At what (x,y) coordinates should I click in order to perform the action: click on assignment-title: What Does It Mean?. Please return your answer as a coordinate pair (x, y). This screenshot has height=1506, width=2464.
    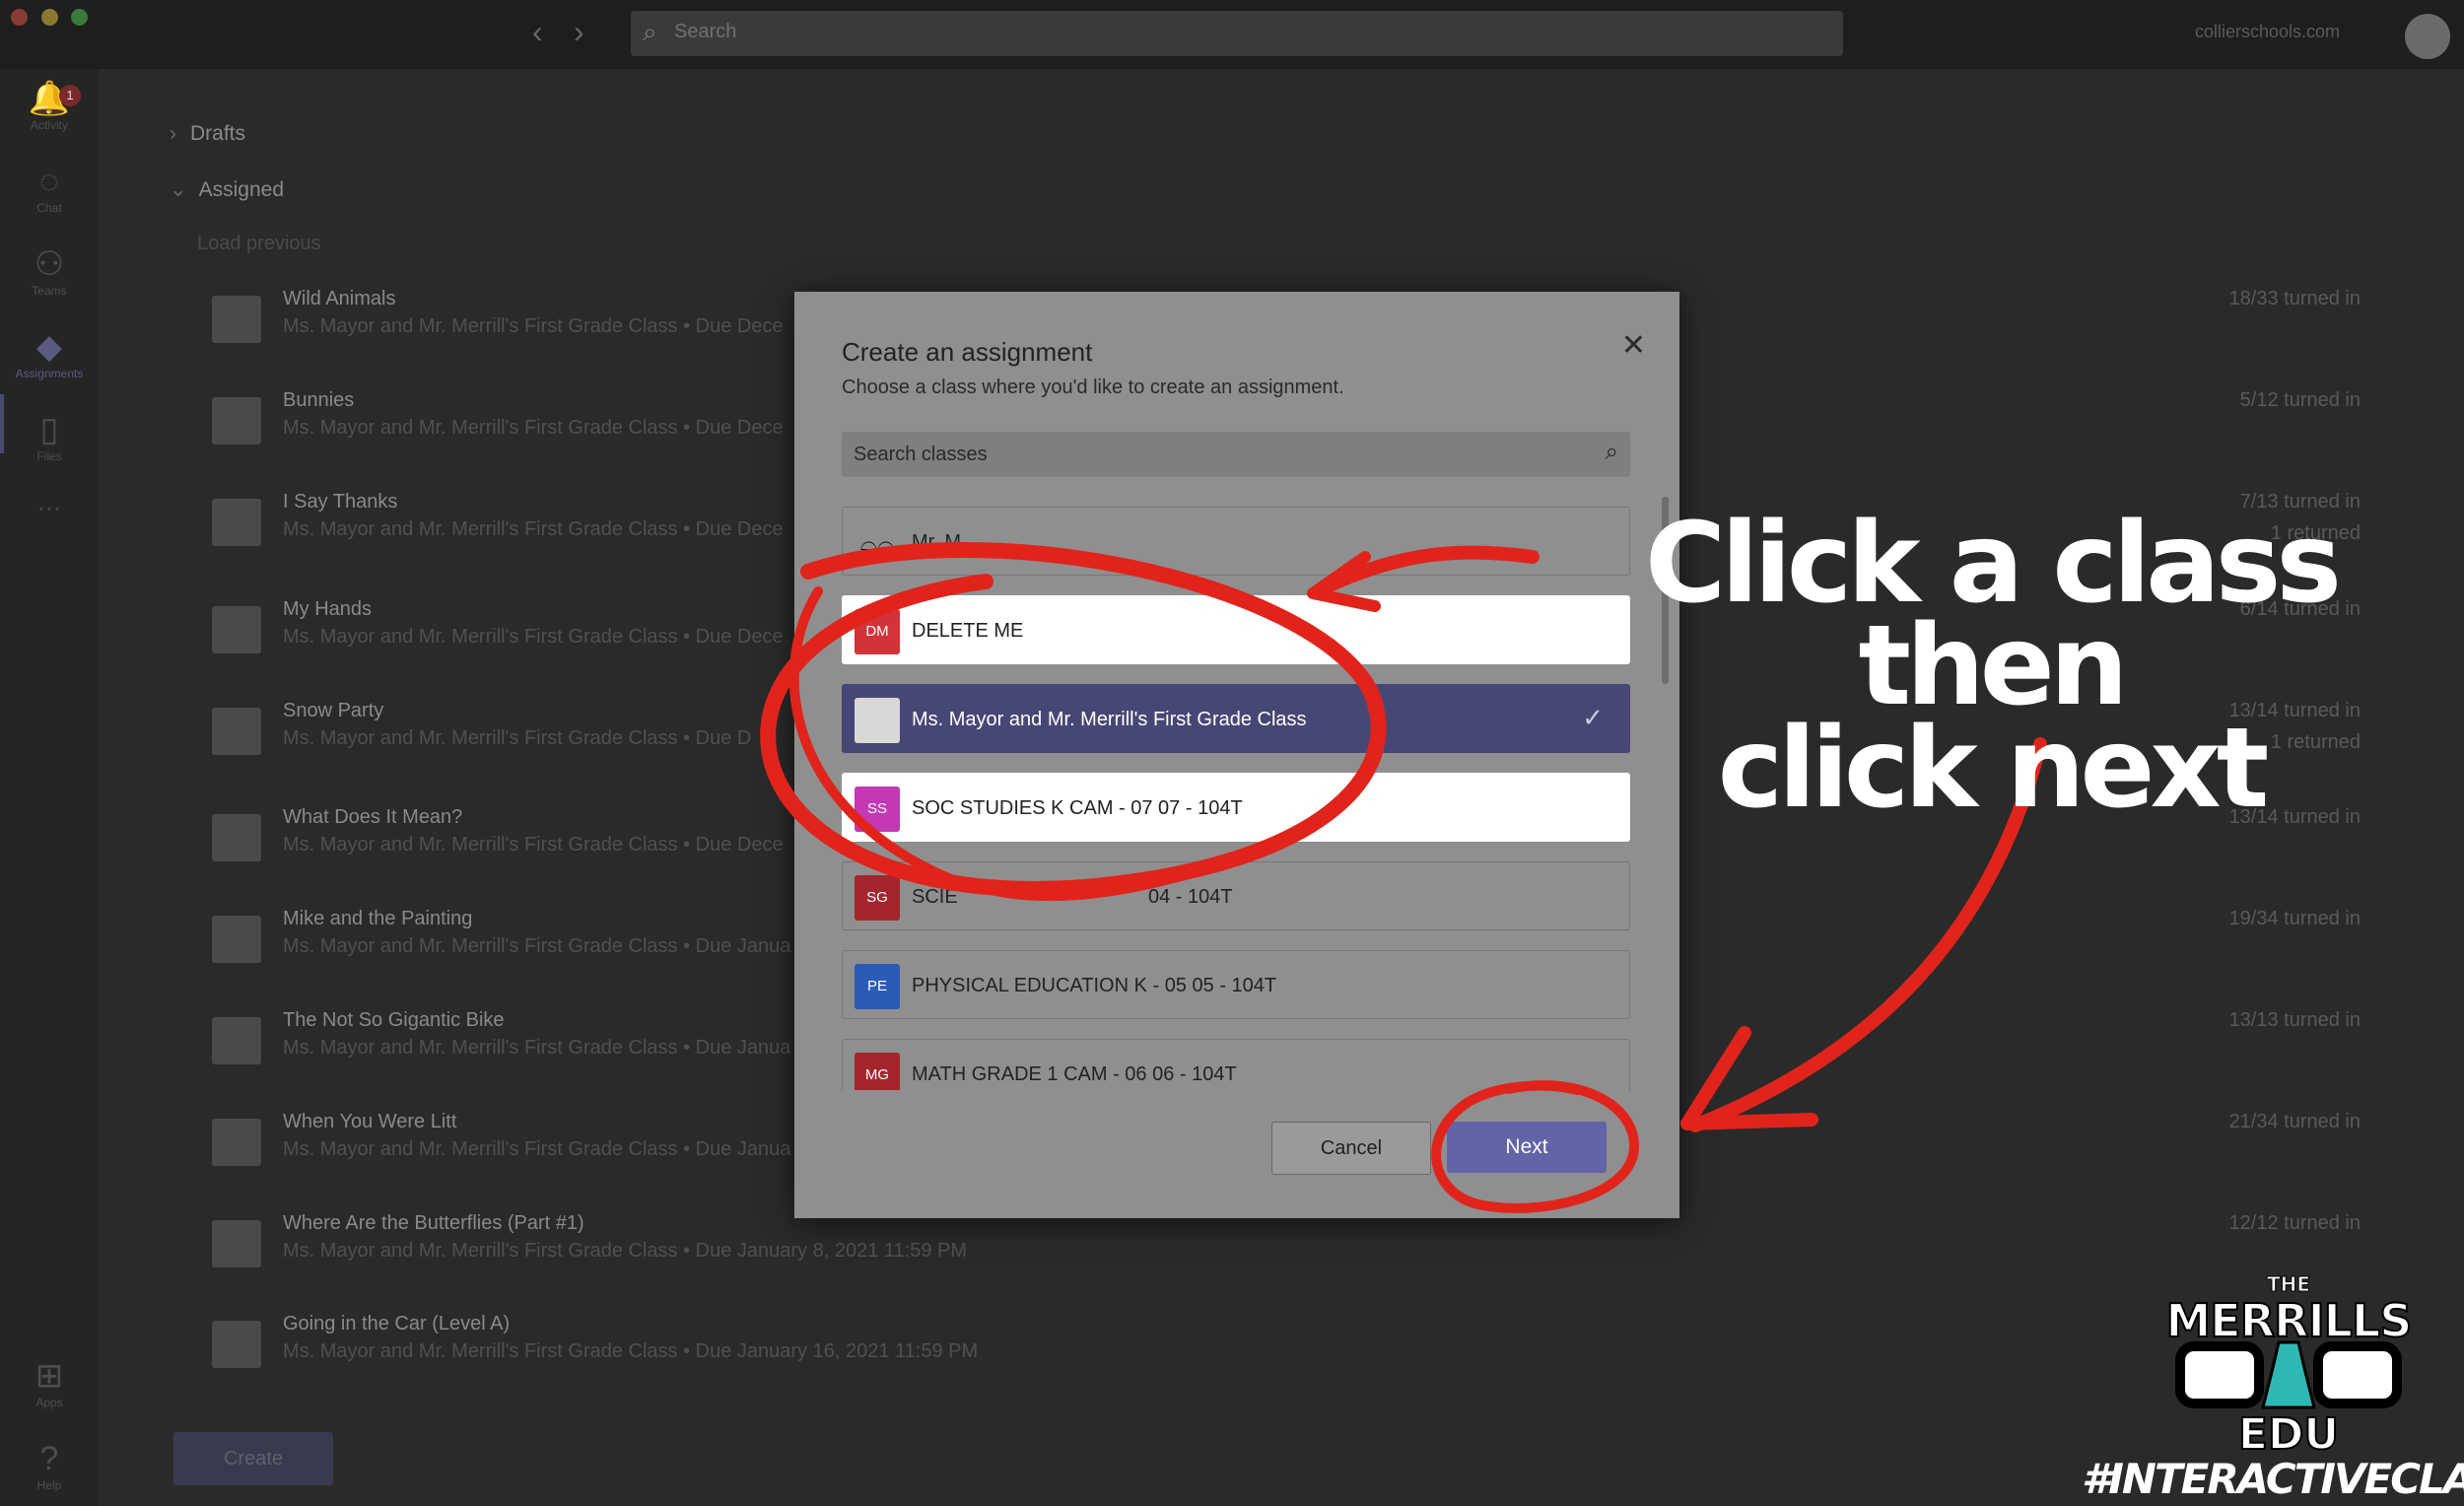
    Looking at the image, I should click on (373, 817).